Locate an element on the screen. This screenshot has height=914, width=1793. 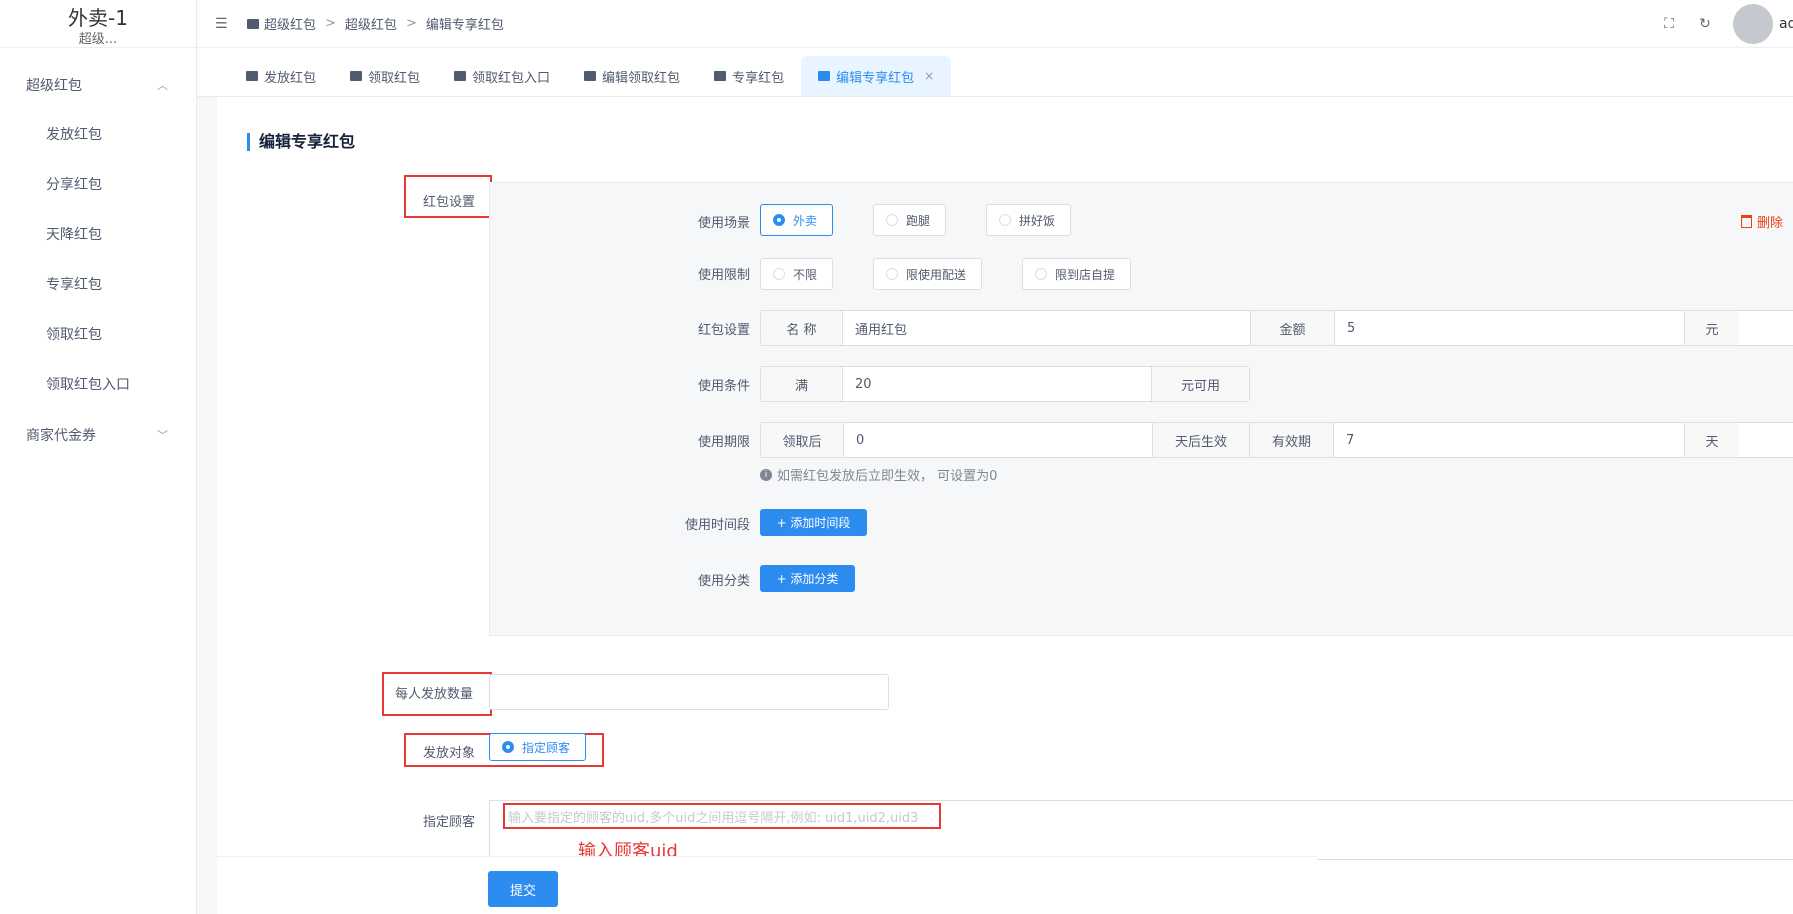
menu-group-super-redpacket: 超级红包 ︿ is located at coordinates (98, 85).